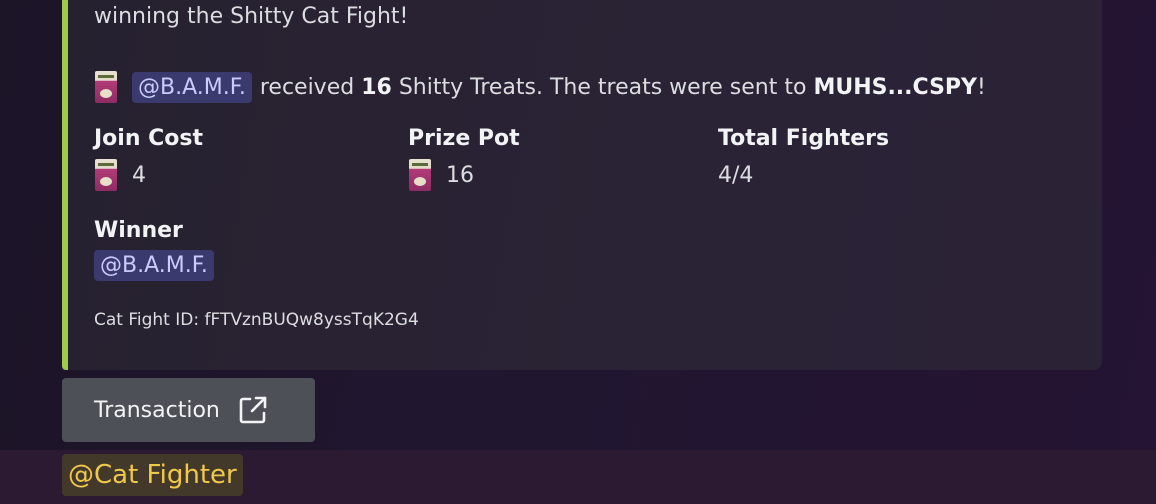 The height and width of the screenshot is (504, 1156). I want to click on punctuation: !, so click(981, 87).